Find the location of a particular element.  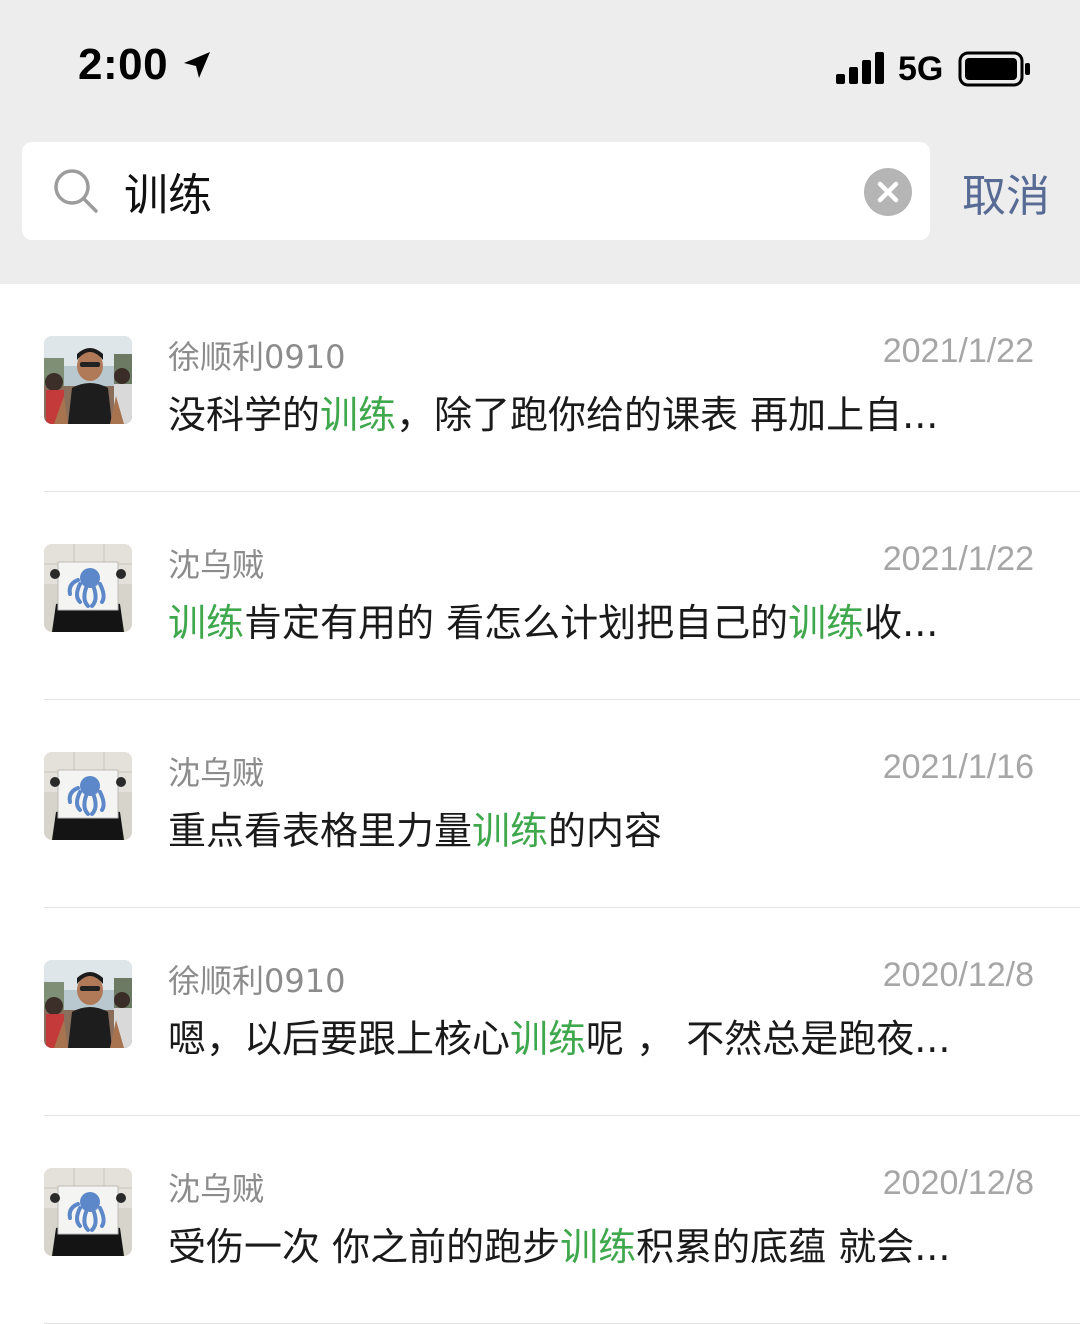

search-input is located at coordinates (484, 191).